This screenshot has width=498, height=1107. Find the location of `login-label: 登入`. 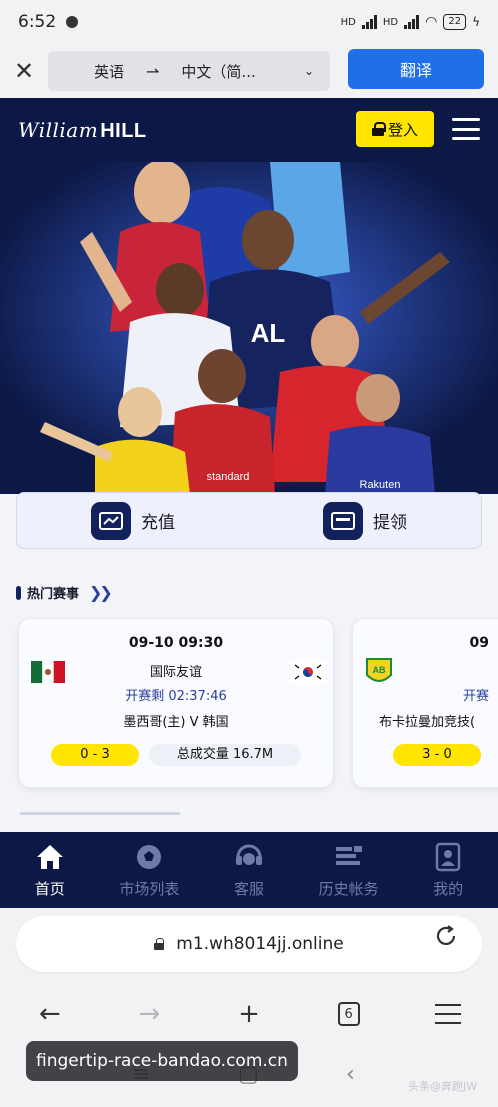

login-label: 登入 is located at coordinates (402, 129).